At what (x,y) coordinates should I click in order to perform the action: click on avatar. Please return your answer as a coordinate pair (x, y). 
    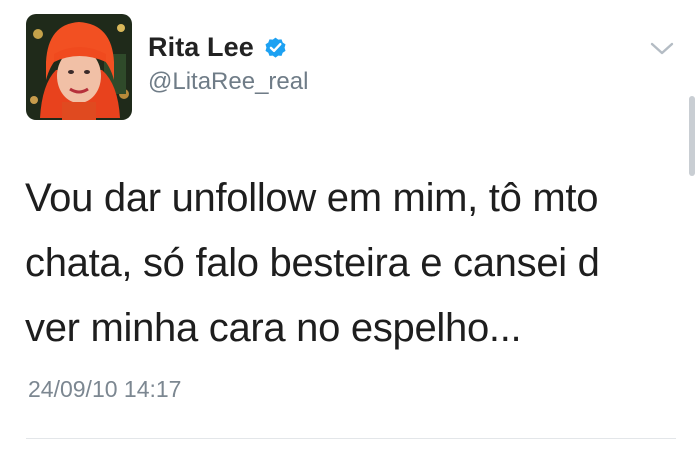
    Looking at the image, I should click on (79, 67).